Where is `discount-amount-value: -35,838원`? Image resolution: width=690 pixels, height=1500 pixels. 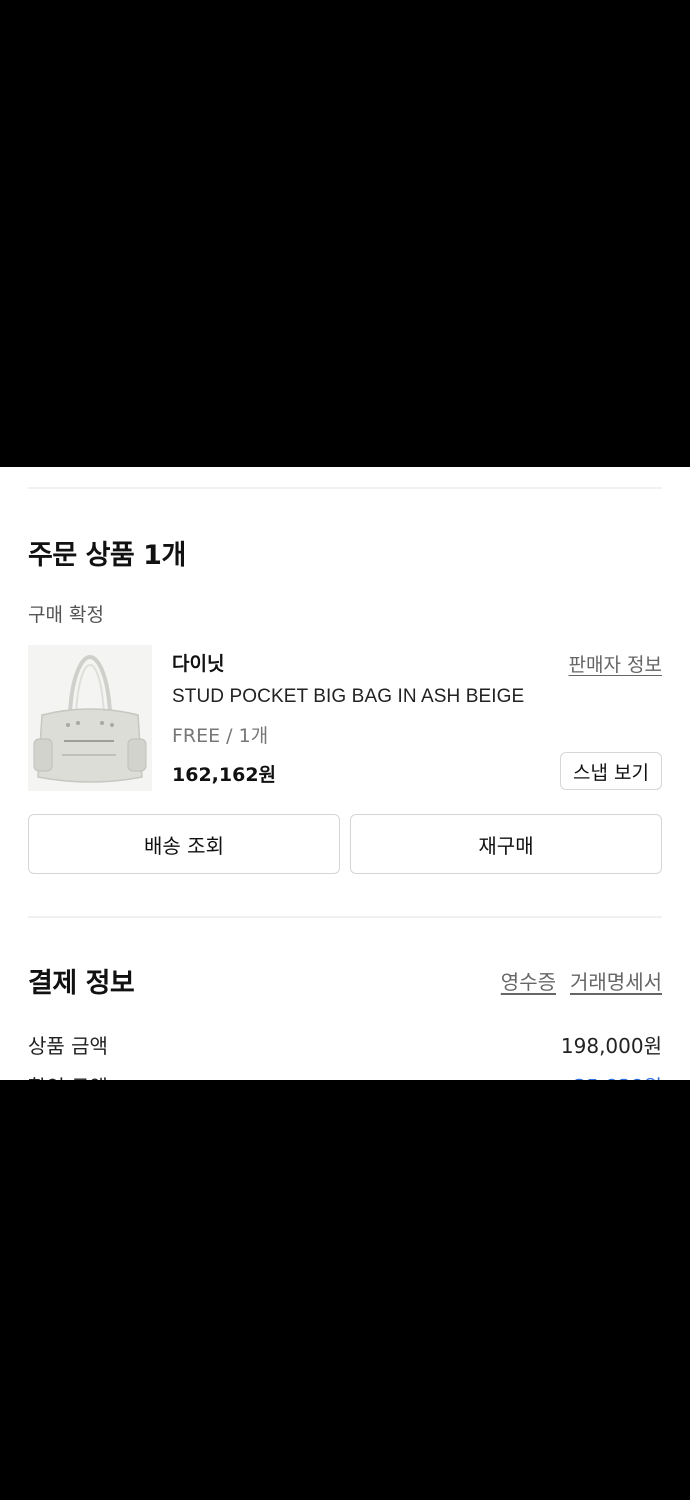 discount-amount-value: -35,838원 is located at coordinates (614, 1075).